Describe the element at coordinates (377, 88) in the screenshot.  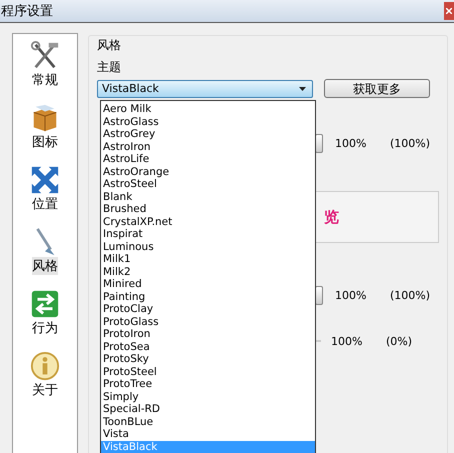
I see `get-more-button: 获取更多` at that location.